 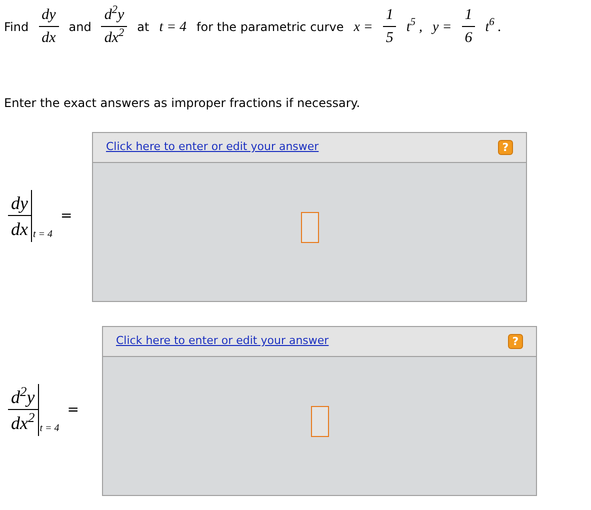 I want to click on fraction: 1 5, so click(x=389, y=27).